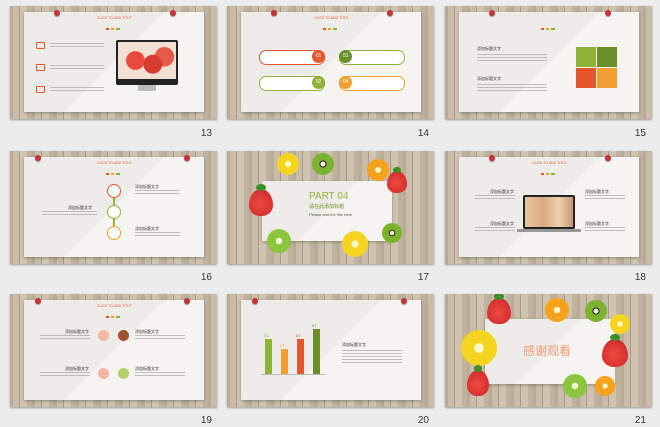  I want to click on card-icon, so click(40, 89).